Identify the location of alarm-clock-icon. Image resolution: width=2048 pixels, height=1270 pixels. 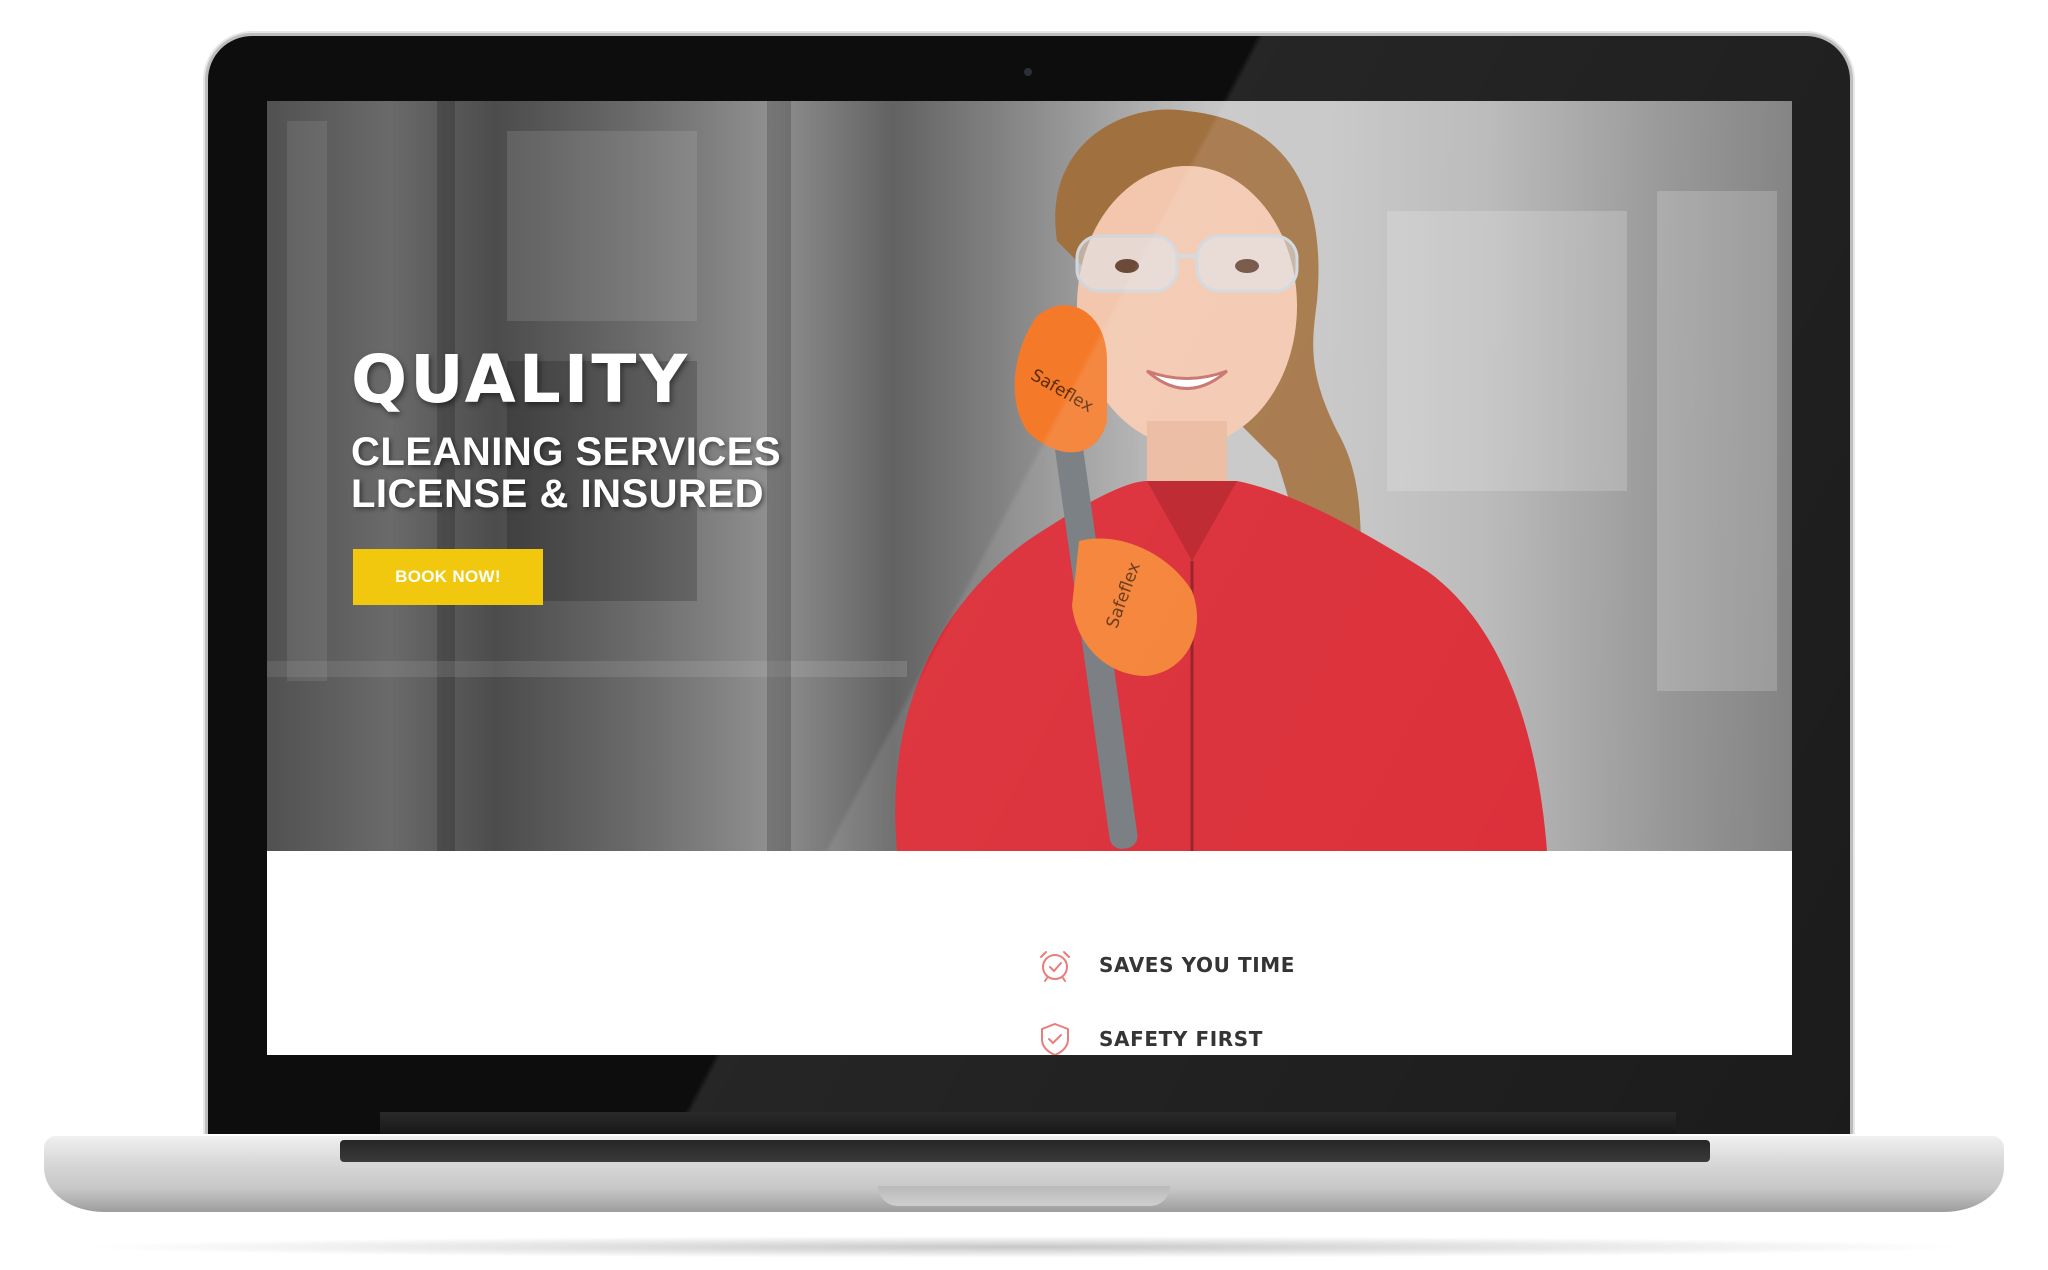
(1055, 966).